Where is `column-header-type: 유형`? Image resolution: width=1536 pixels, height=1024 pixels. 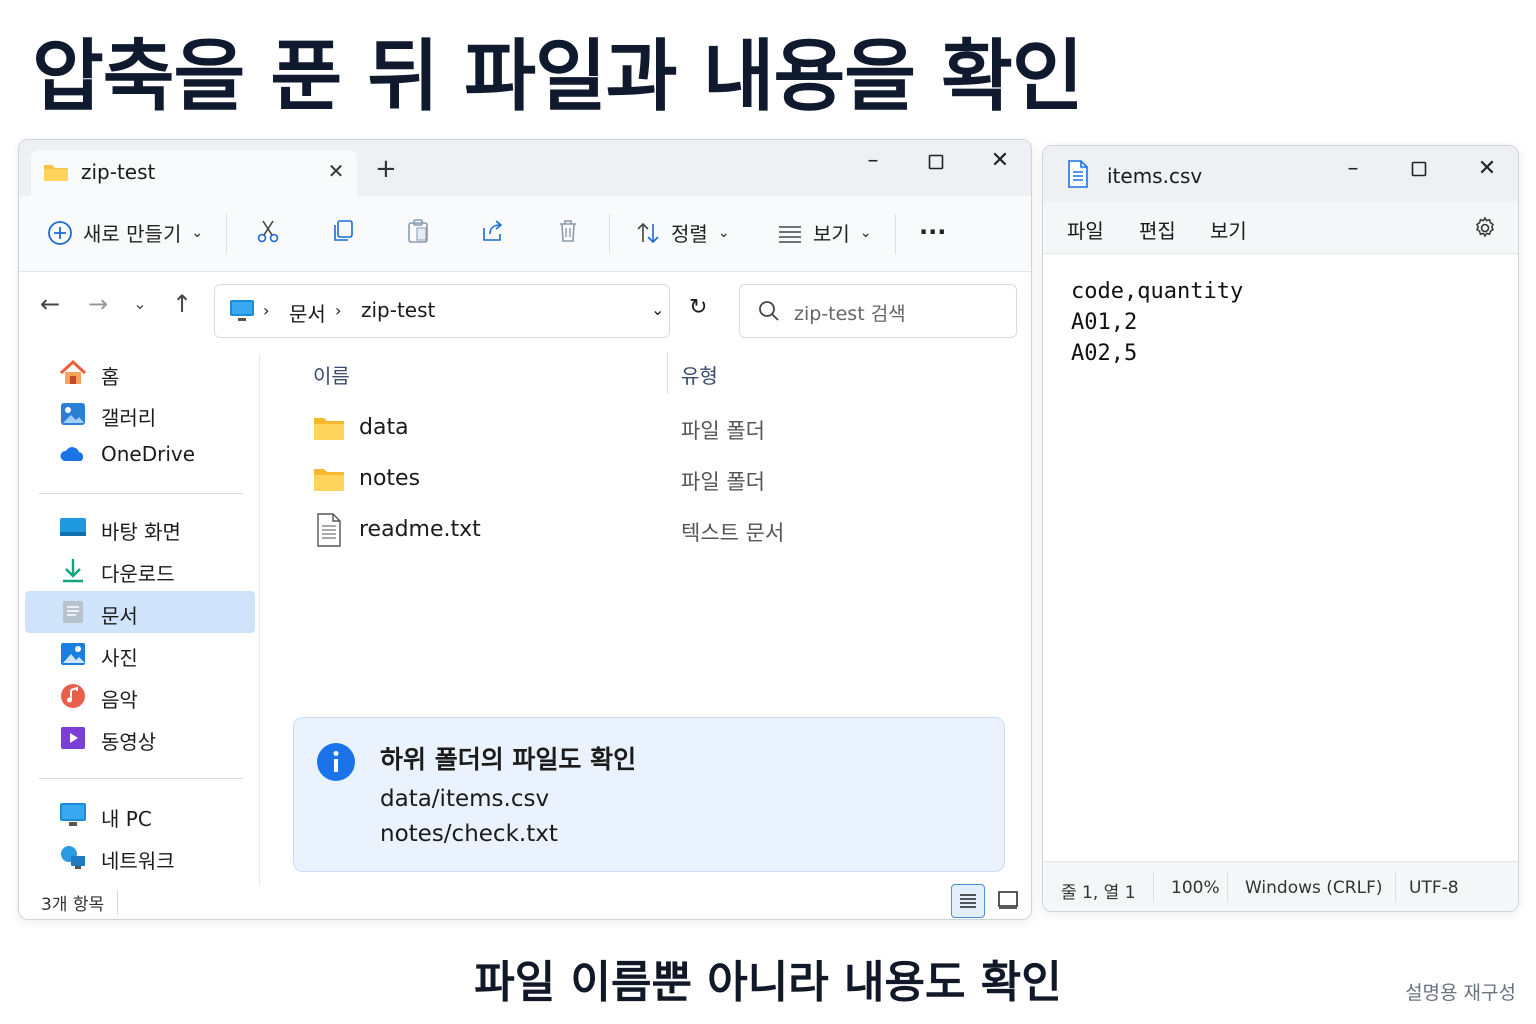 column-header-type: 유형 is located at coordinates (699, 374).